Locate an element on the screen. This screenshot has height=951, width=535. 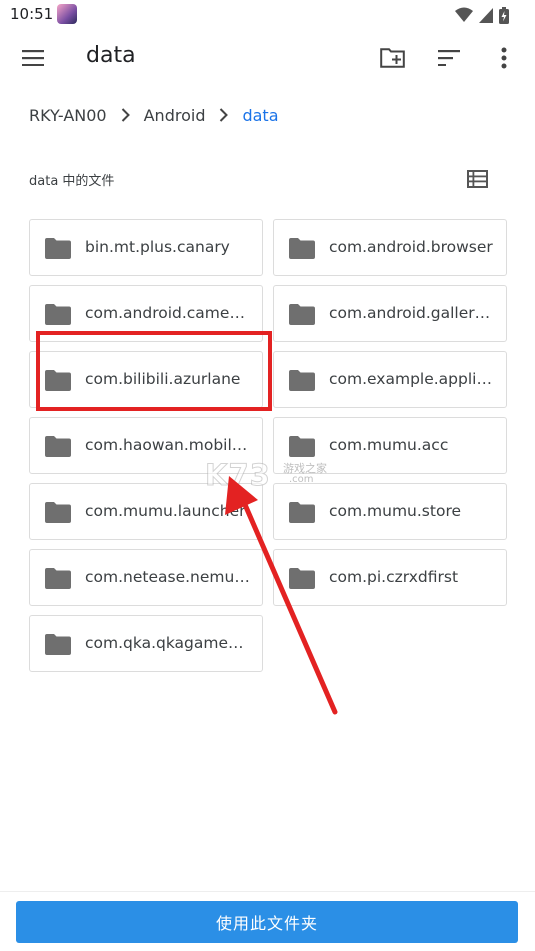
folder-name: com.haowan.mobile.game is located at coordinates (167, 445).